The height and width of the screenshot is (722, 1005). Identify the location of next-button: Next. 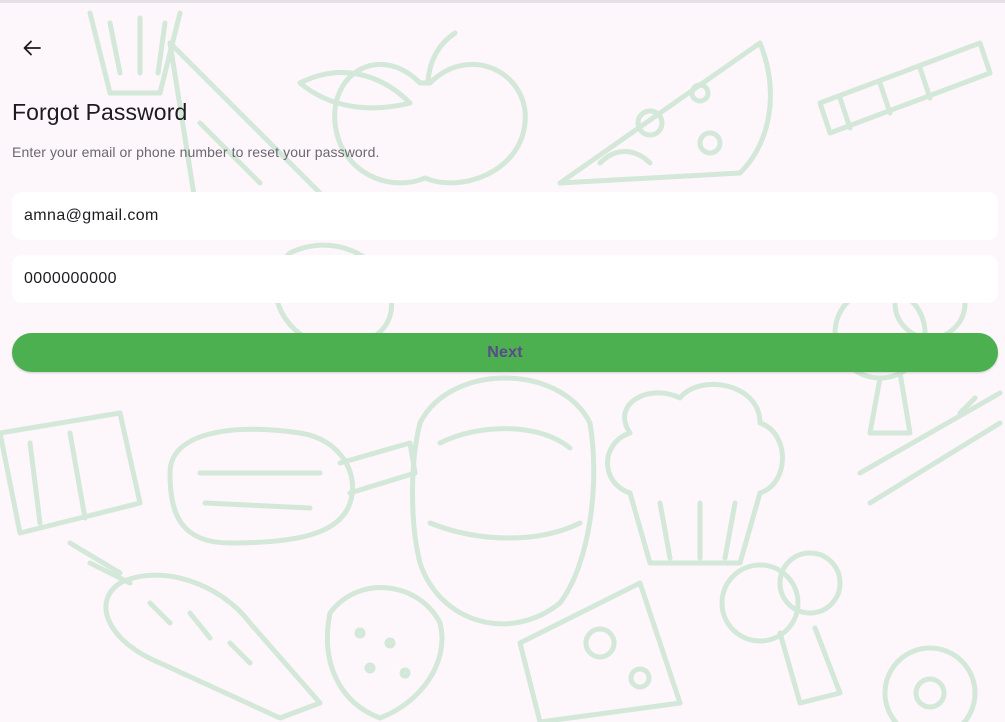
(505, 352).